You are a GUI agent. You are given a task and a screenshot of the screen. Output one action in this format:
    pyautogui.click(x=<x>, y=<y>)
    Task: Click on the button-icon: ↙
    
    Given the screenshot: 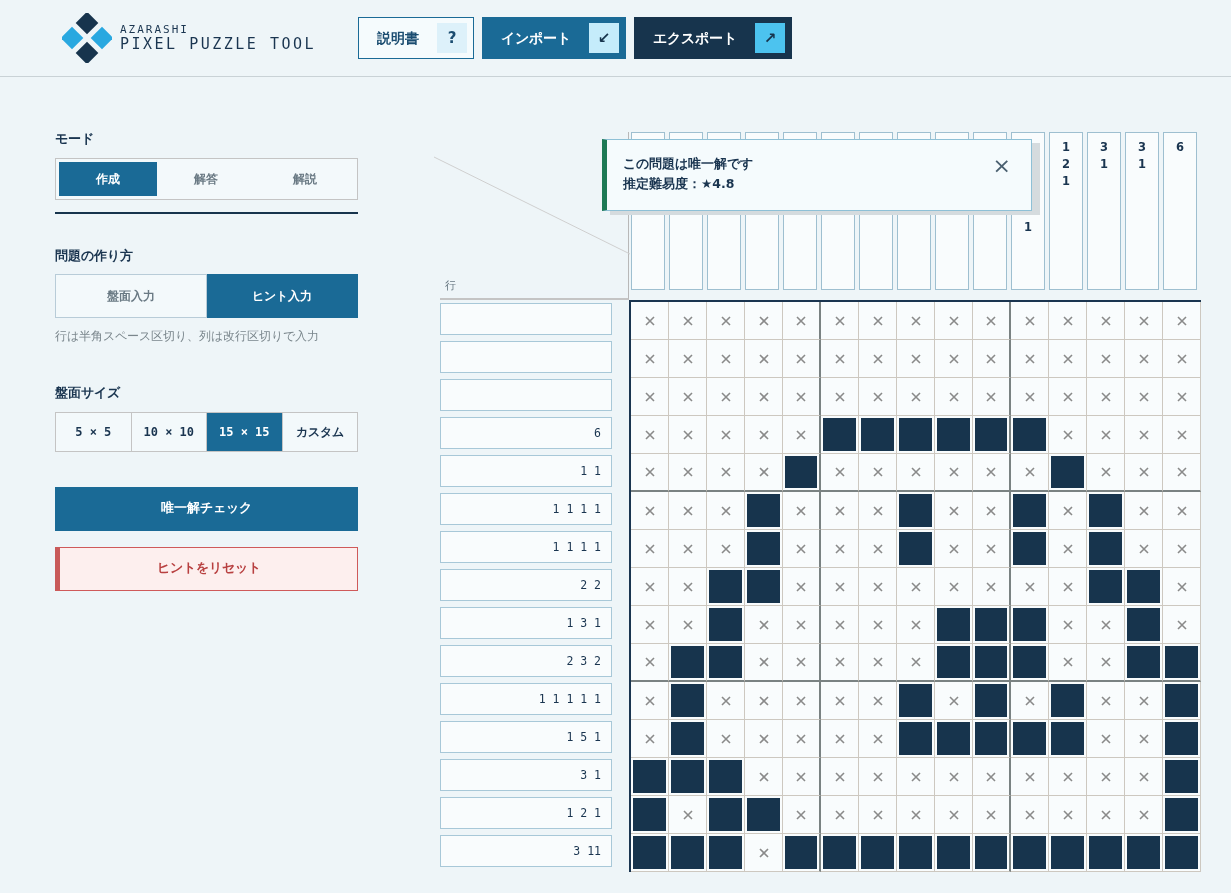 What is the action you would take?
    pyautogui.click(x=604, y=38)
    